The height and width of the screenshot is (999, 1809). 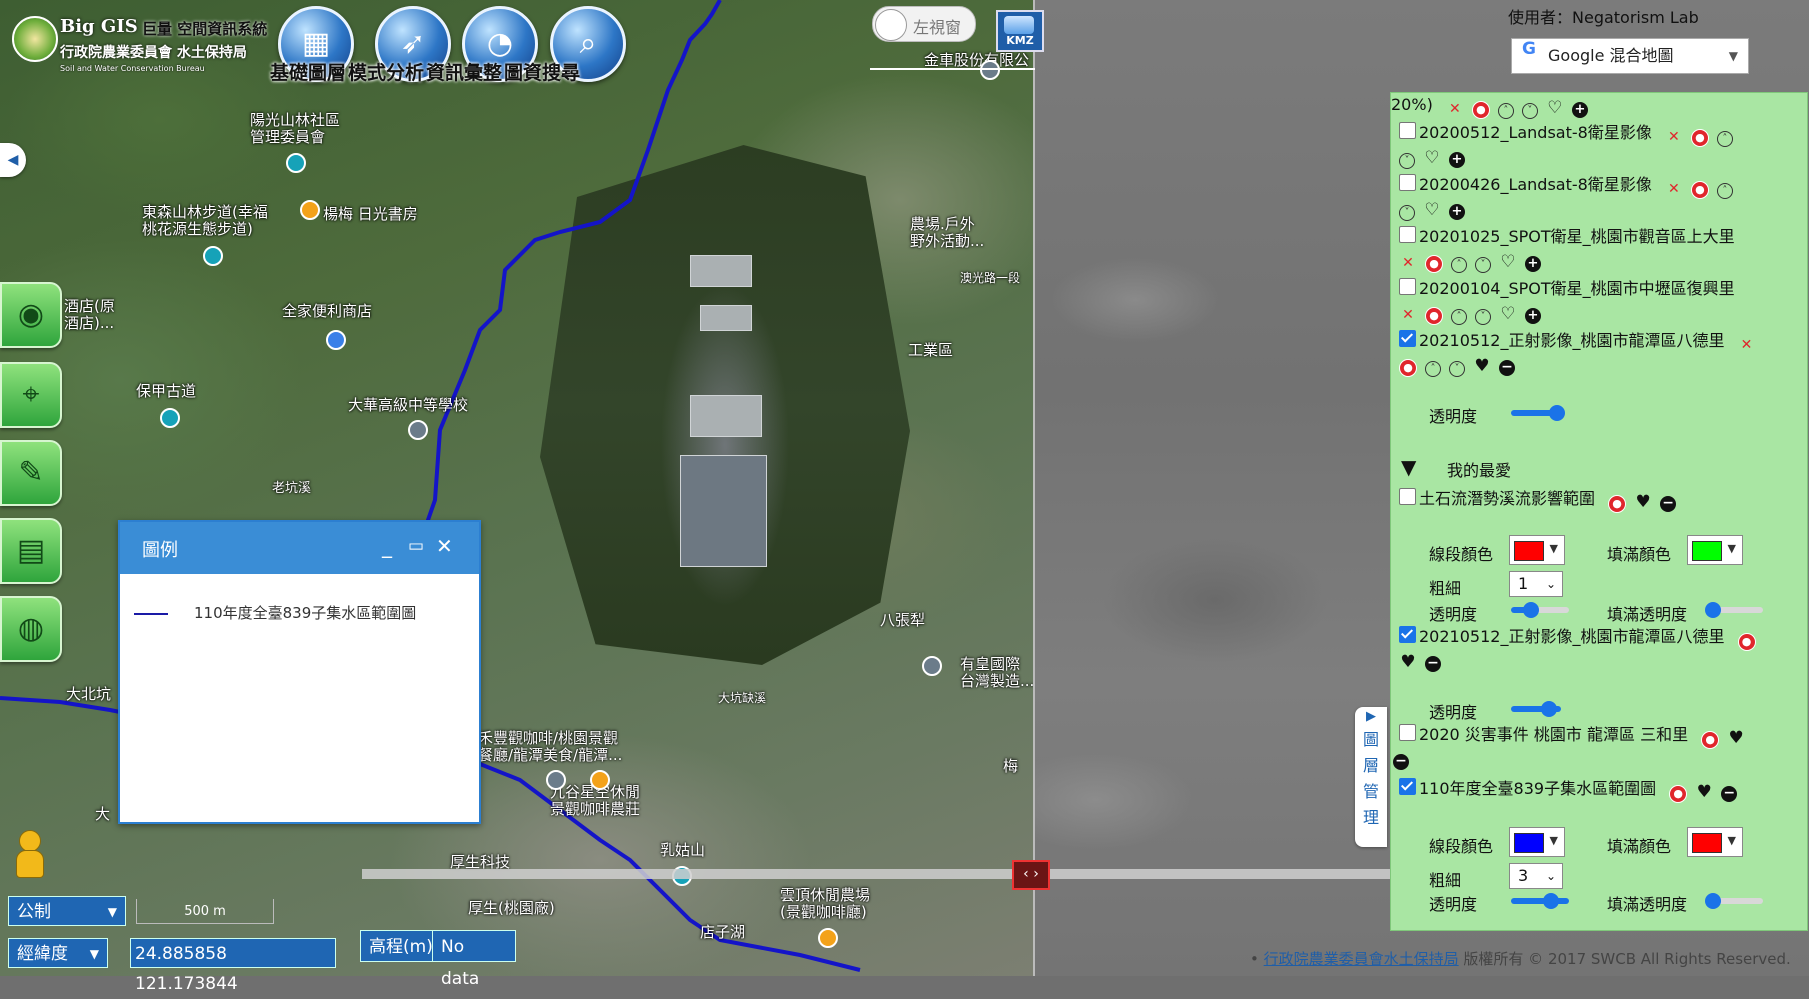 What do you see at coordinates (401, 946) in the screenshot?
I see `elevation-button: 高程(m)` at bounding box center [401, 946].